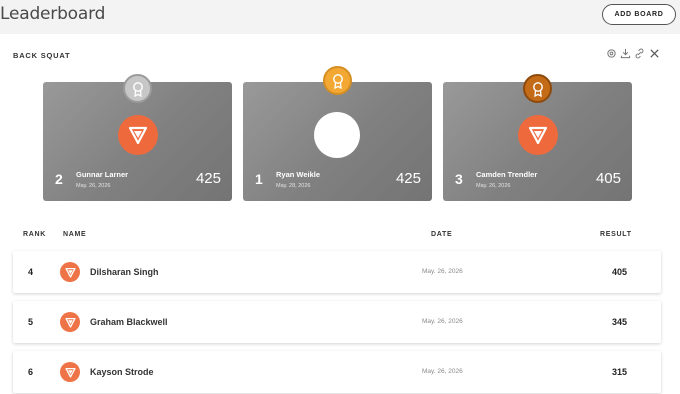  I want to click on page-title: Leaderboard, so click(53, 14).